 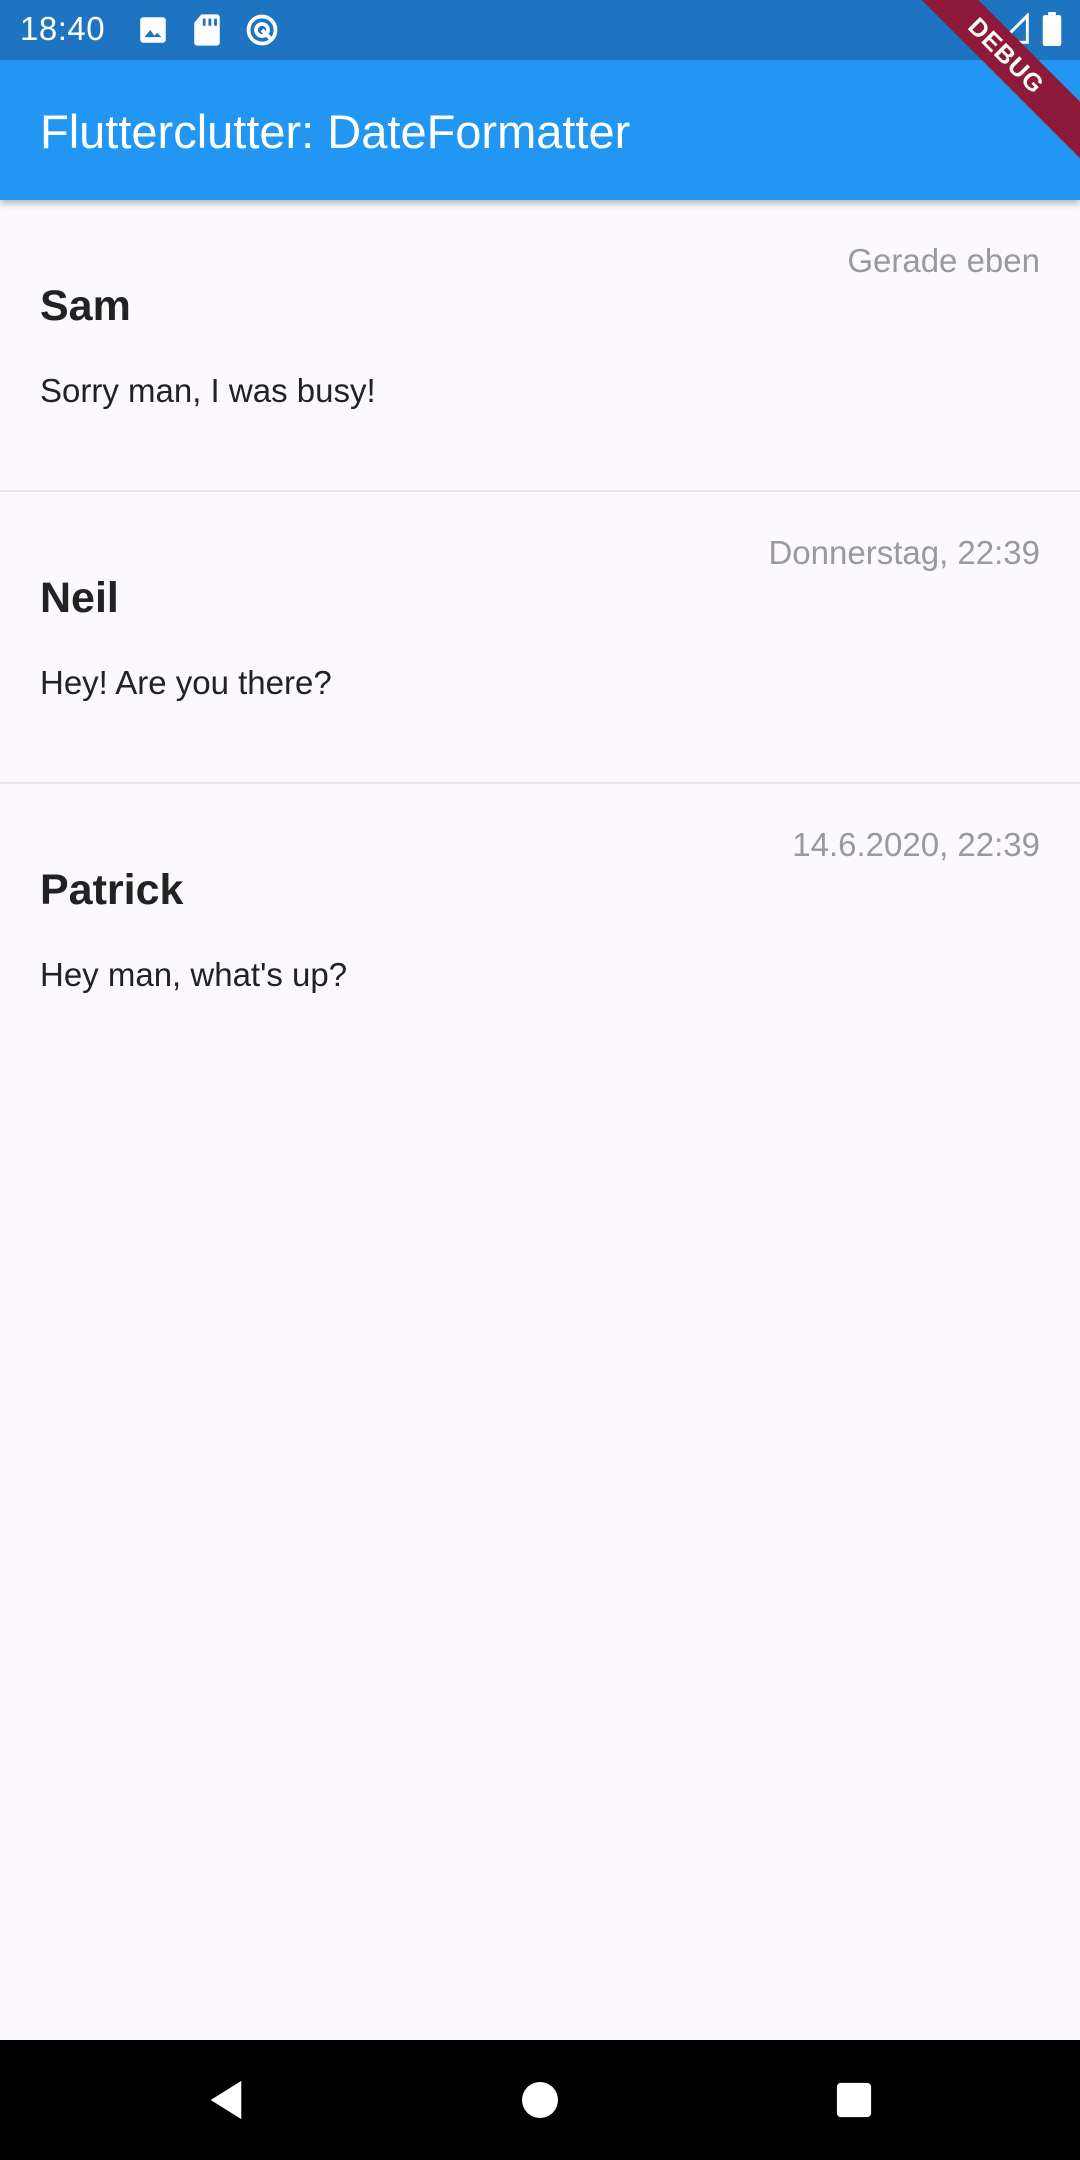 What do you see at coordinates (540, 346) in the screenshot?
I see `list-item: Gerade eben Sam Sorry man, I was busy!` at bounding box center [540, 346].